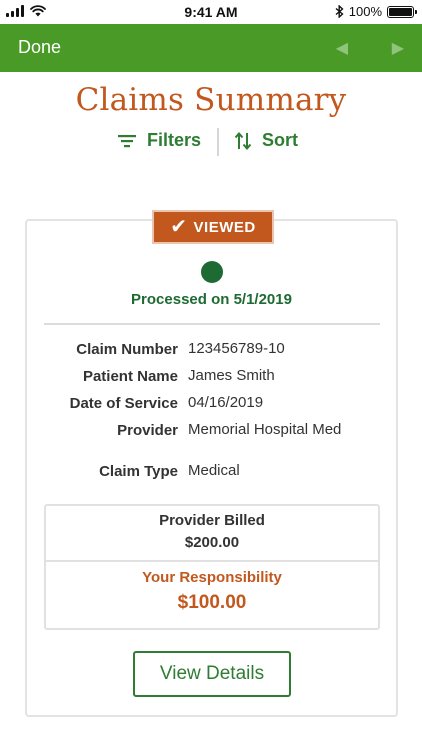 The height and width of the screenshot is (750, 422). I want to click on battery-icon, so click(402, 11).